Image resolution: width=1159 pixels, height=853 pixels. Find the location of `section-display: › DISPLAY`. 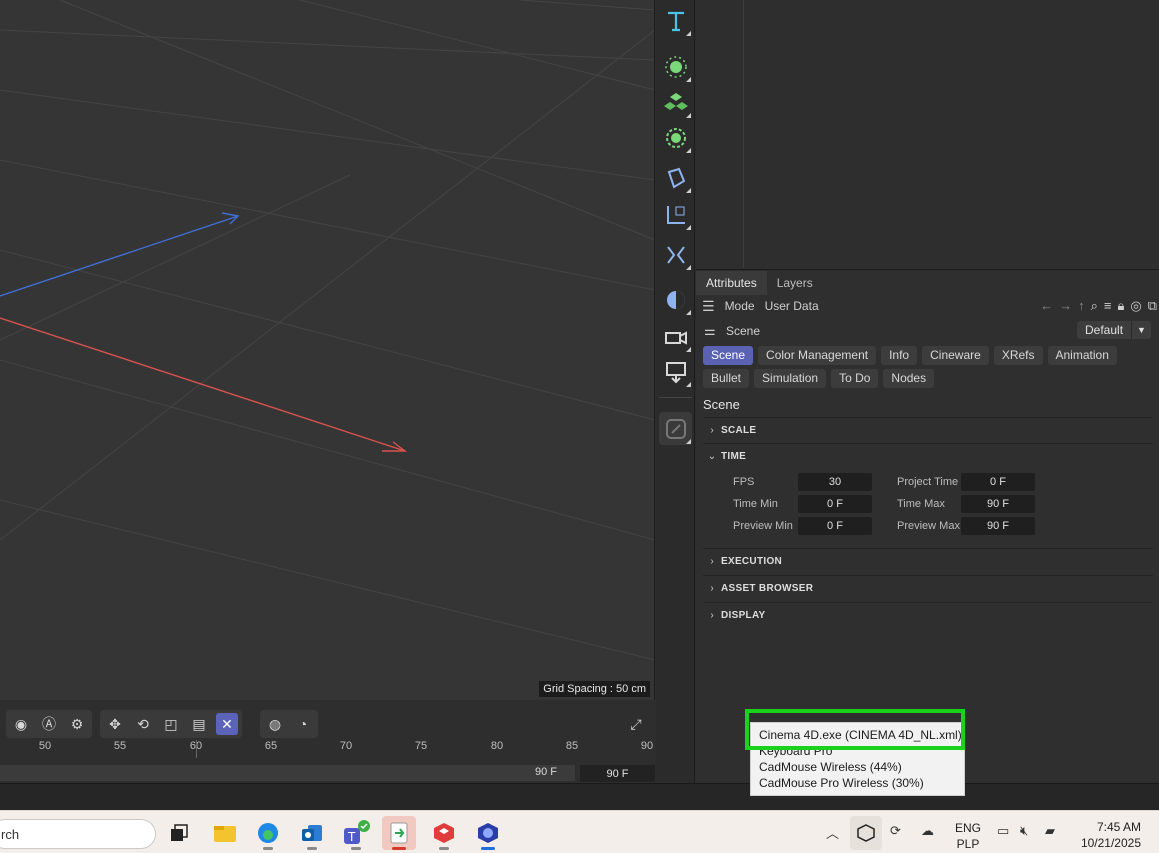

section-display: › DISPLAY is located at coordinates (928, 615).